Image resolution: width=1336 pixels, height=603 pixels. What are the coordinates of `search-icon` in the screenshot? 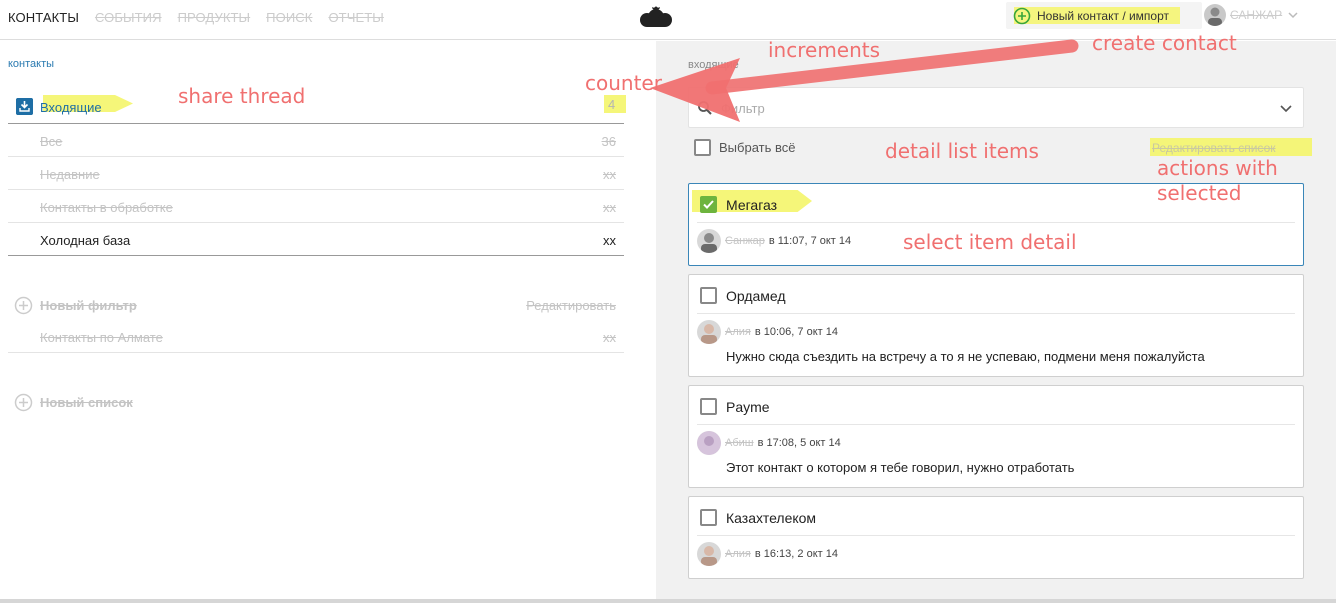 It's located at (705, 108).